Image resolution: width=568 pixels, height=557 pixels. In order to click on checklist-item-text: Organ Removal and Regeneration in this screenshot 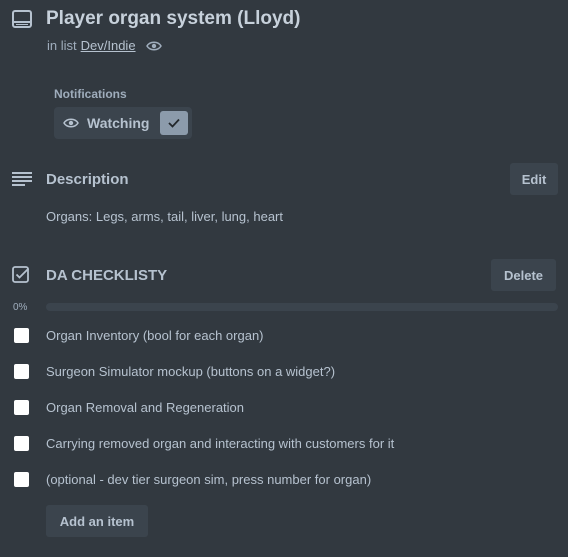, I will do `click(145, 407)`.